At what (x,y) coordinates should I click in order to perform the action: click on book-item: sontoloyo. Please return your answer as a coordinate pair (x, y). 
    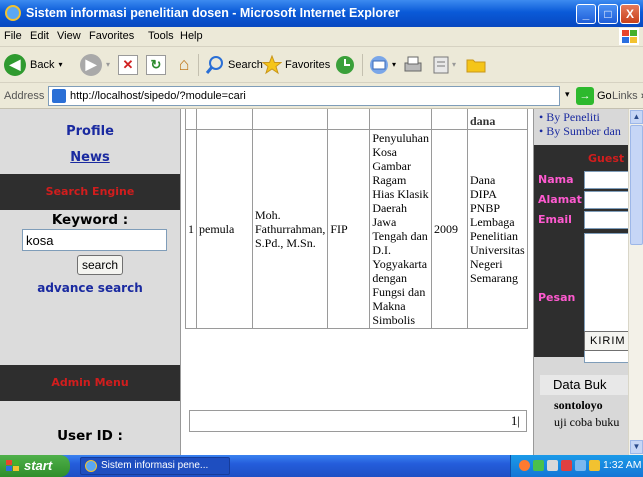
    Looking at the image, I should click on (578, 405).